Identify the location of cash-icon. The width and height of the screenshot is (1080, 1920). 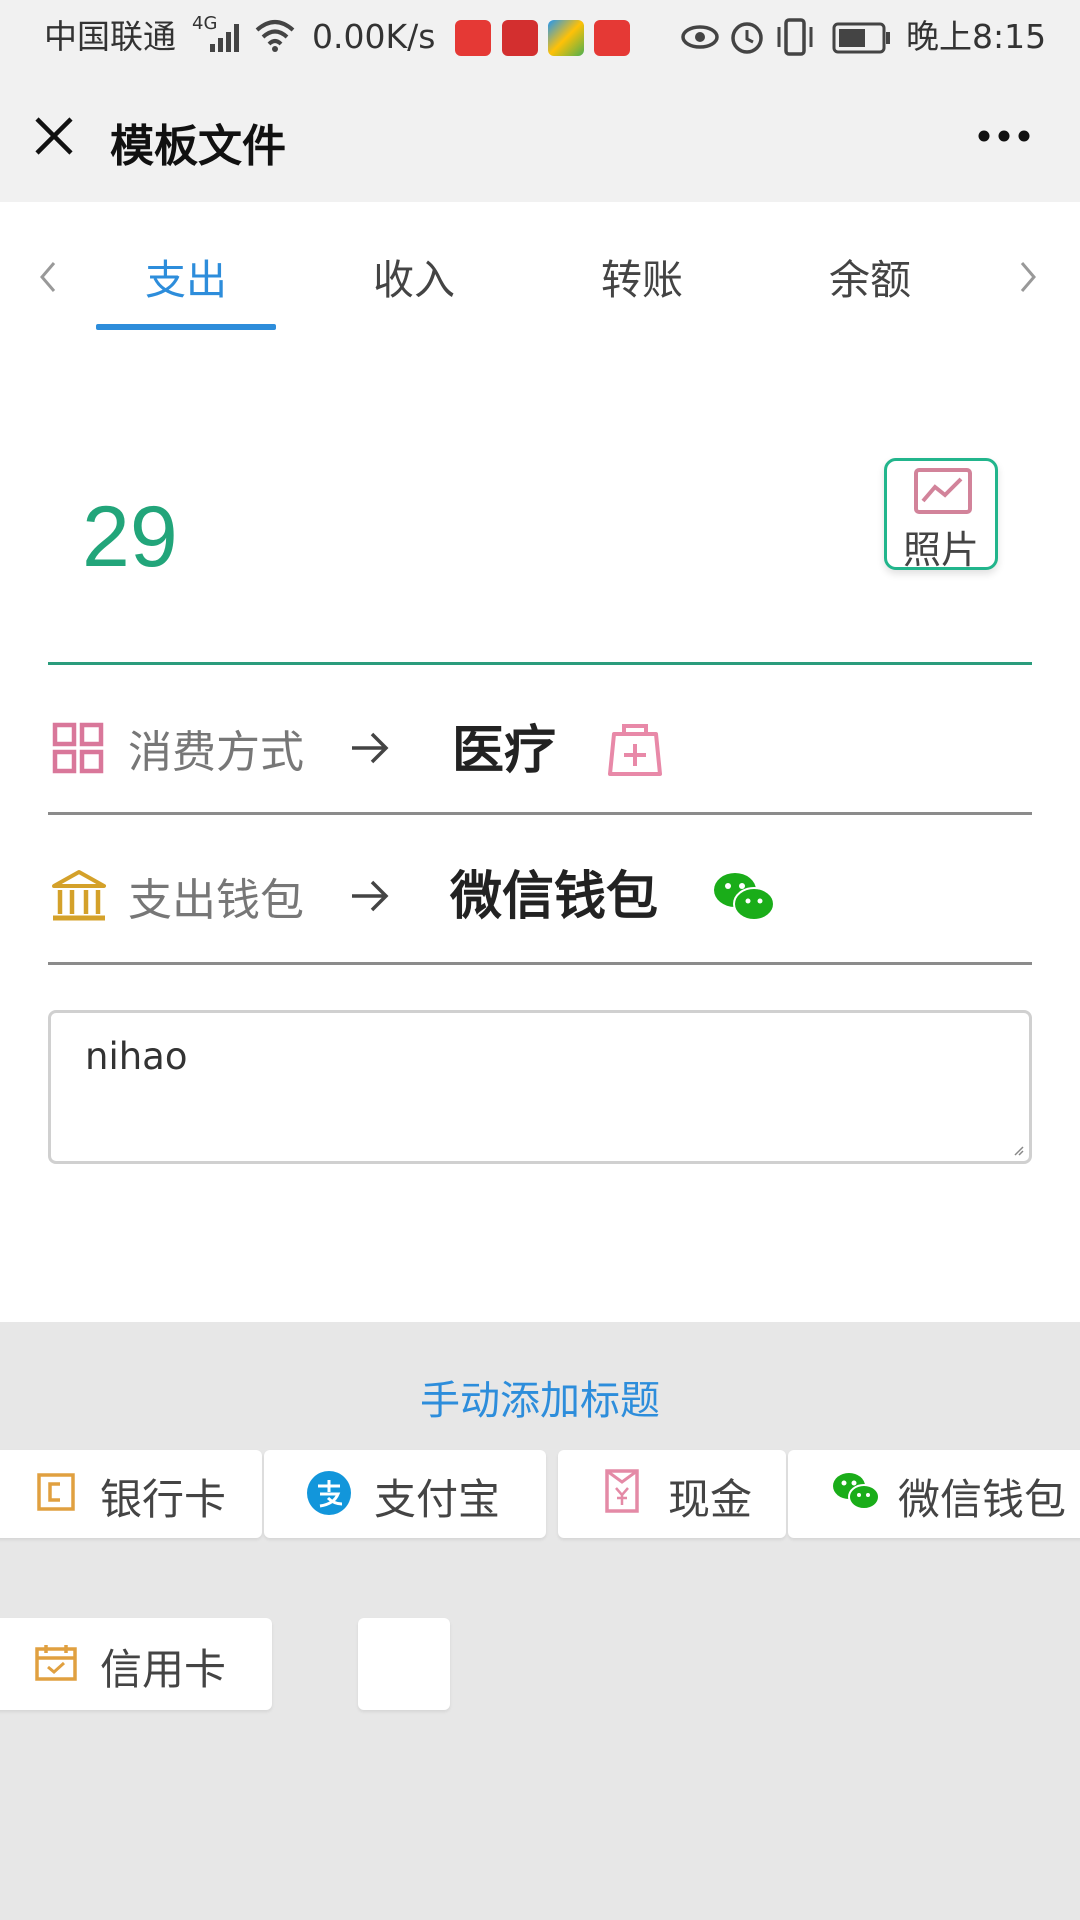
(622, 1491).